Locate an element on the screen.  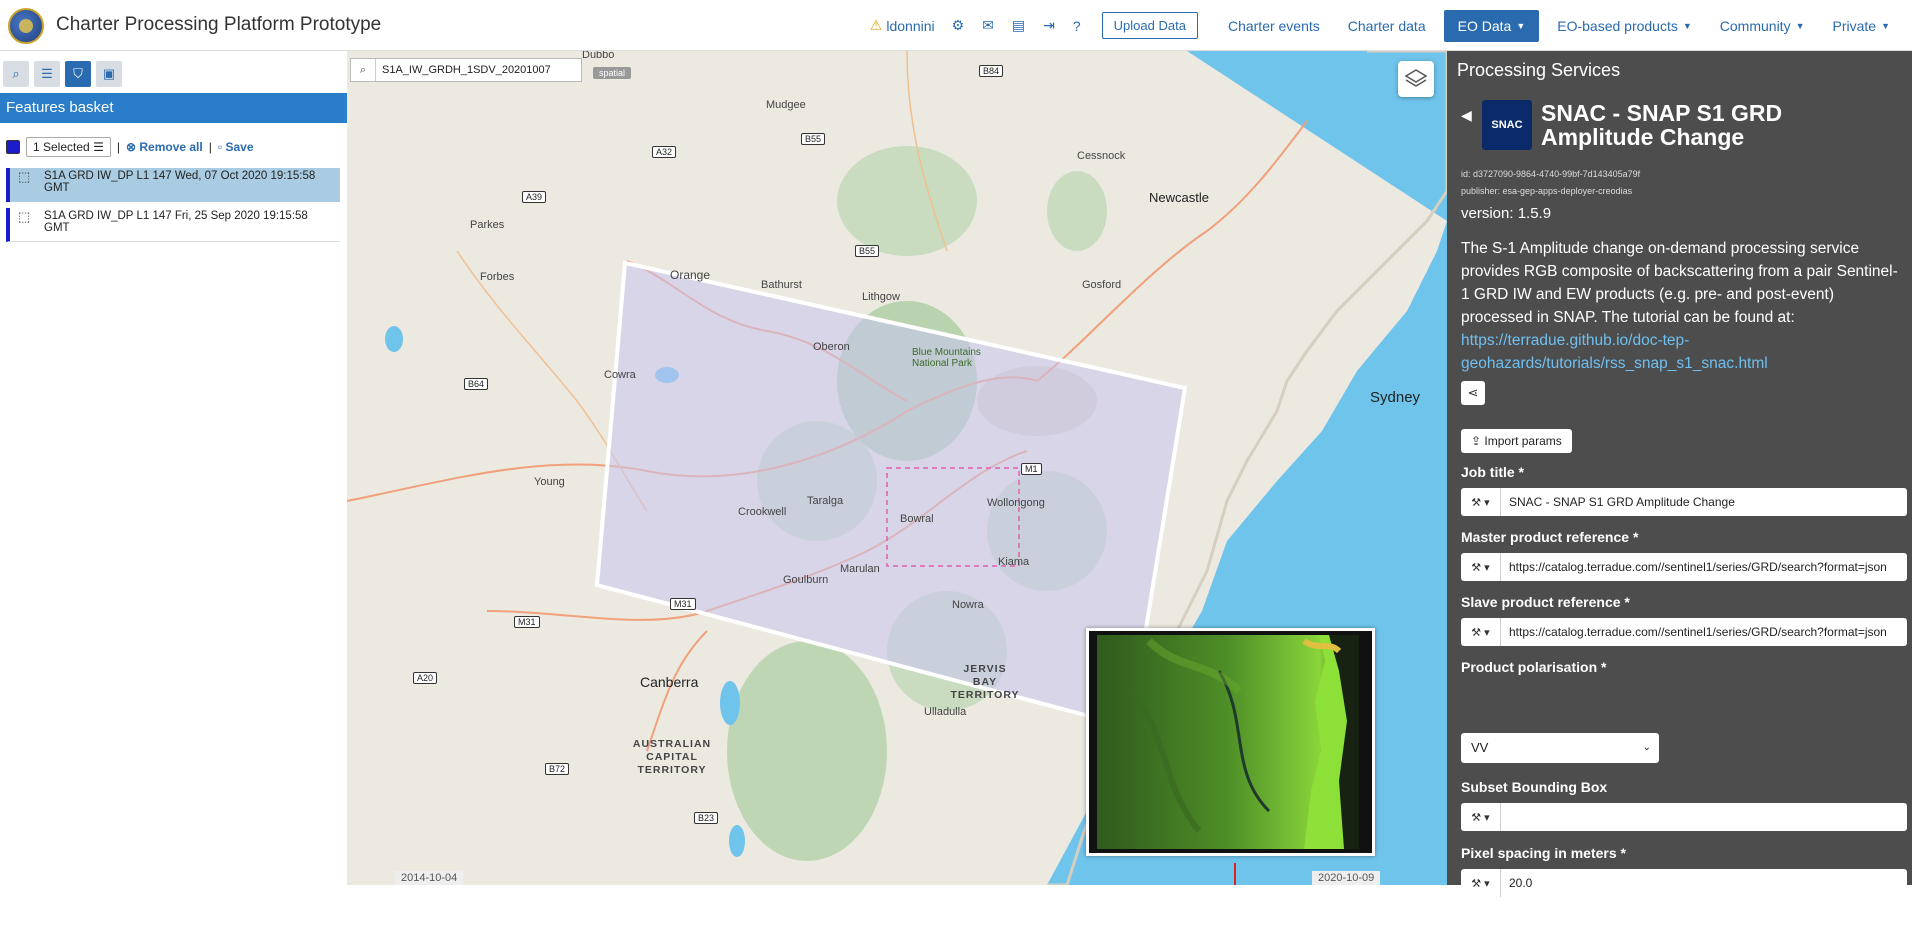
upload-data-button: Upload Data is located at coordinates (1149, 25).